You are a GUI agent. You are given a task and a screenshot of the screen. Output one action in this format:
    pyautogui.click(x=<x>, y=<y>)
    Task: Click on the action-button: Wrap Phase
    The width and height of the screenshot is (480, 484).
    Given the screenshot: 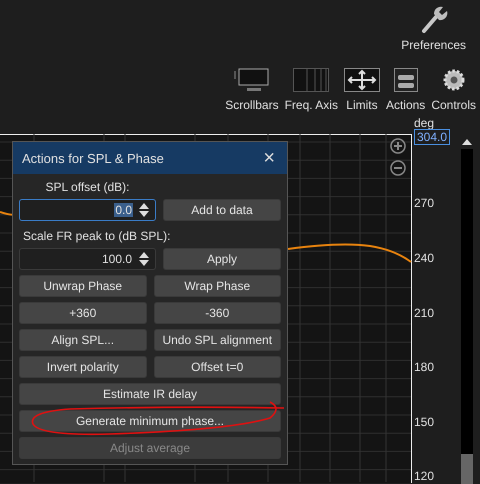 What is the action you would take?
    pyautogui.click(x=217, y=286)
    